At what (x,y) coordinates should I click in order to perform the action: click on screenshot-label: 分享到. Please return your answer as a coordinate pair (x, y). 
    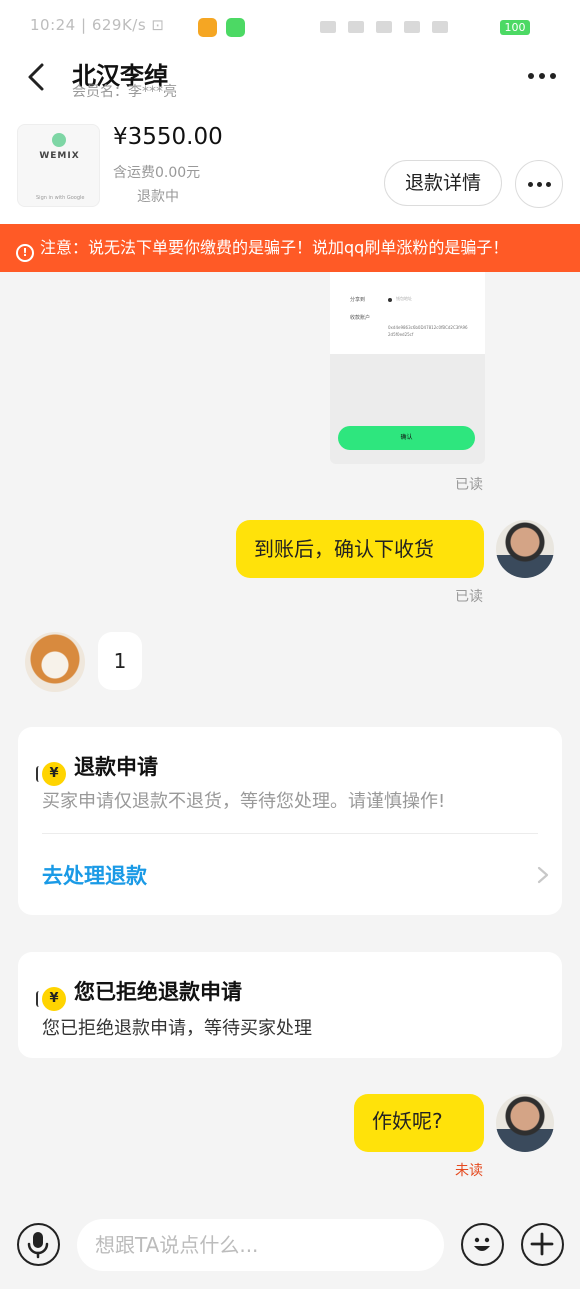
    Looking at the image, I should click on (358, 300).